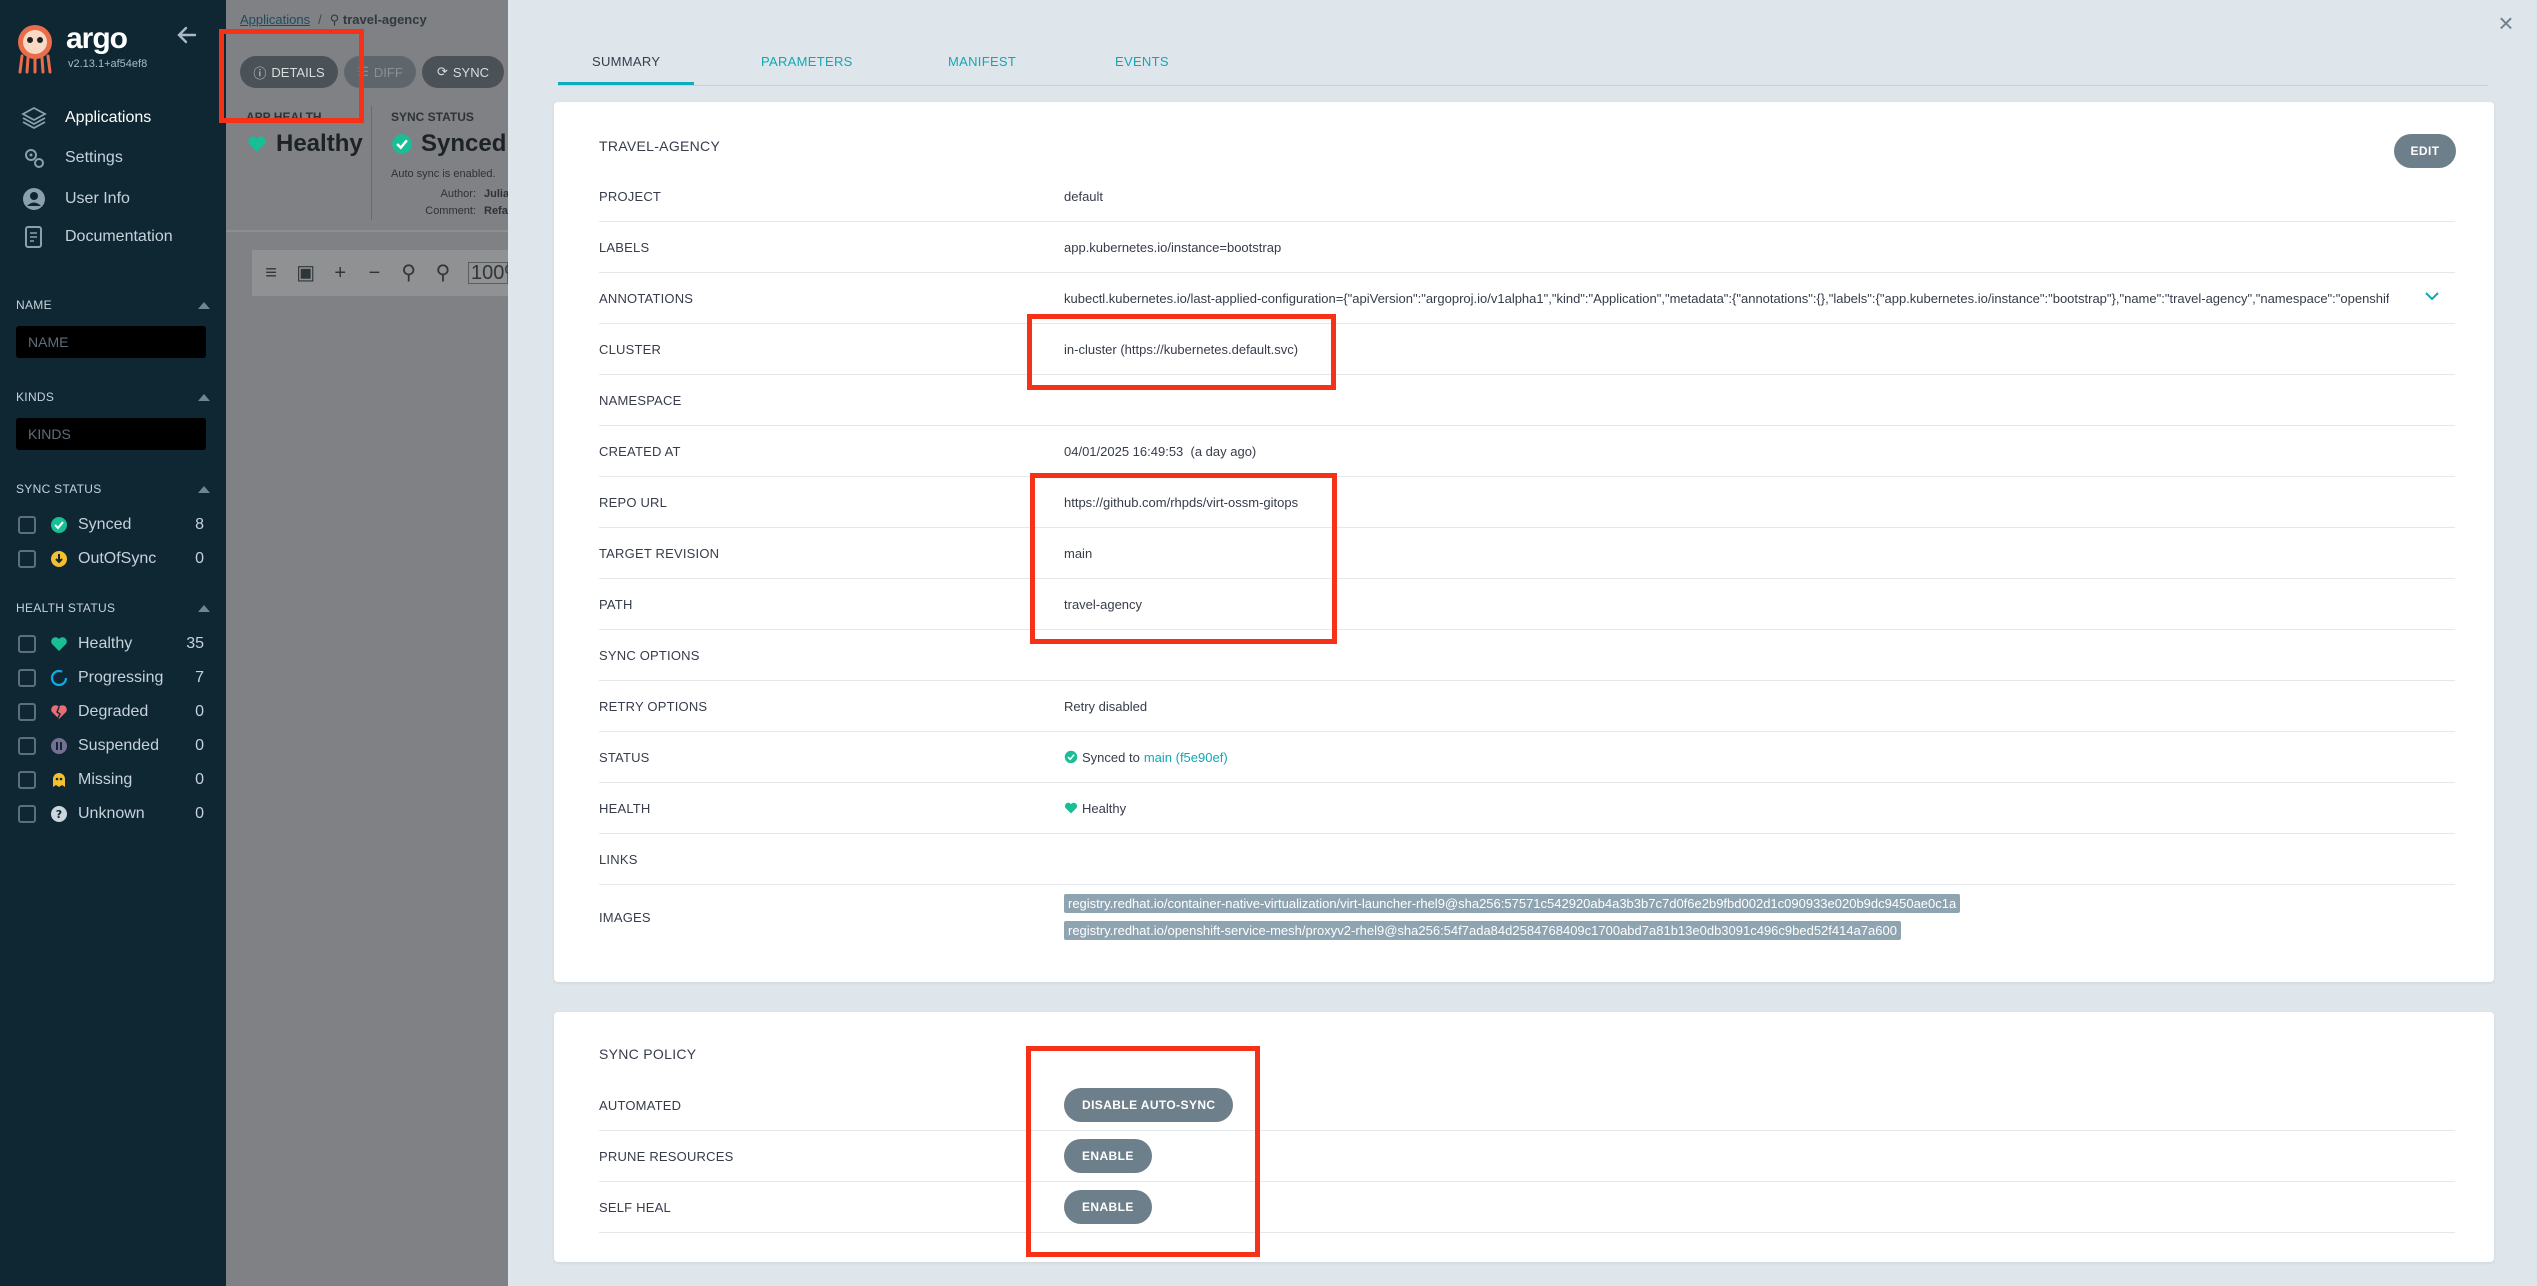 This screenshot has width=2537, height=1286. What do you see at coordinates (275, 19) in the screenshot?
I see `breadcrumb-applications-link: Applications` at bounding box center [275, 19].